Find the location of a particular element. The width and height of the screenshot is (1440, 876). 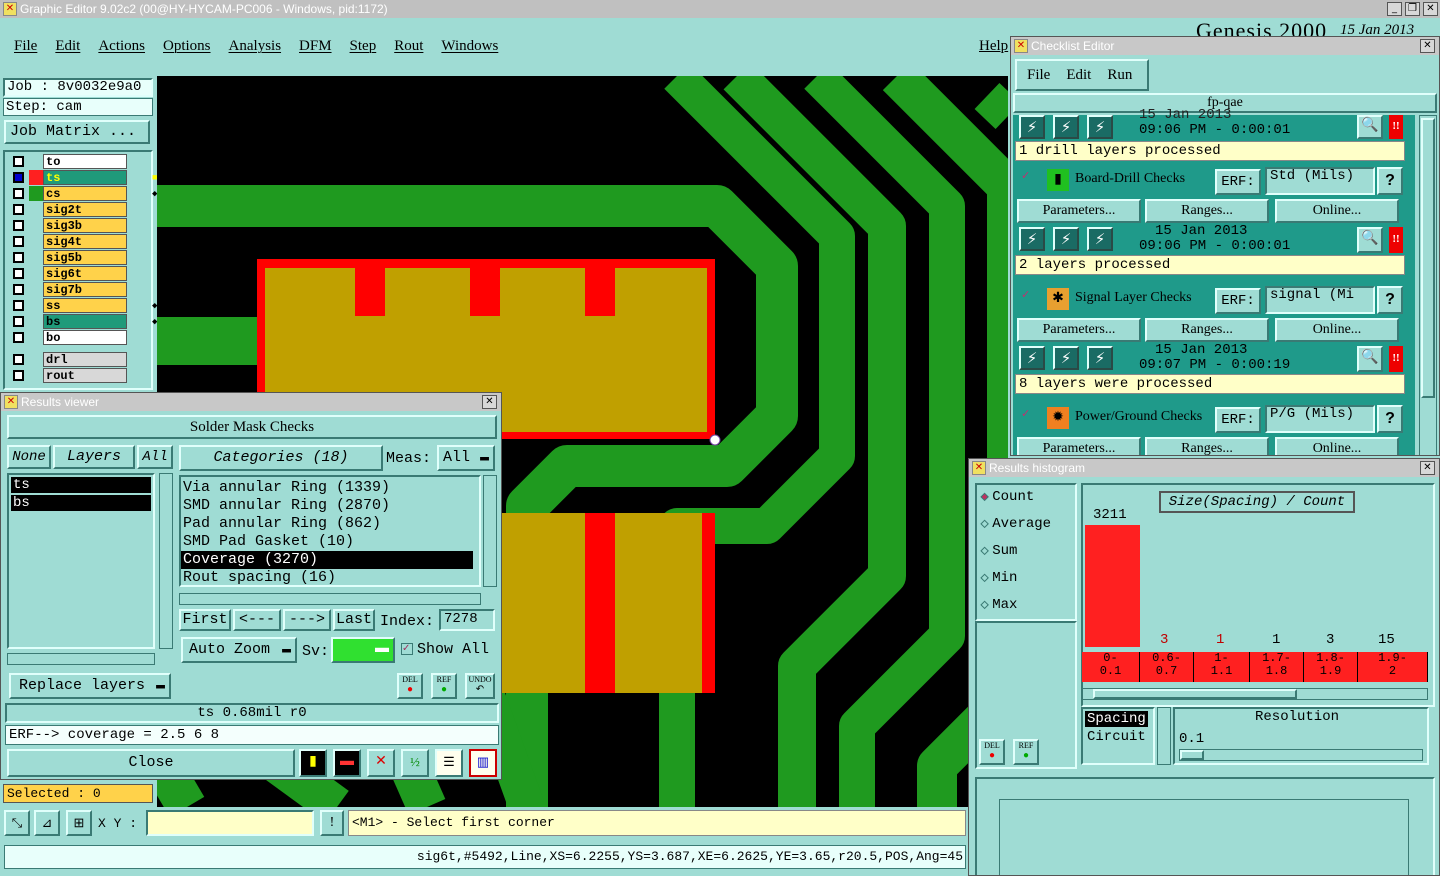

layer-row: sig7b is located at coordinates (79, 289).